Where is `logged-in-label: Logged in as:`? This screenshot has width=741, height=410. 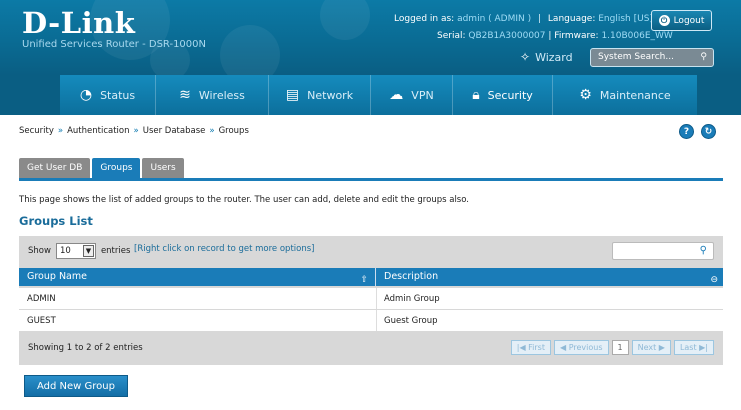 logged-in-label: Logged in as: is located at coordinates (424, 19).